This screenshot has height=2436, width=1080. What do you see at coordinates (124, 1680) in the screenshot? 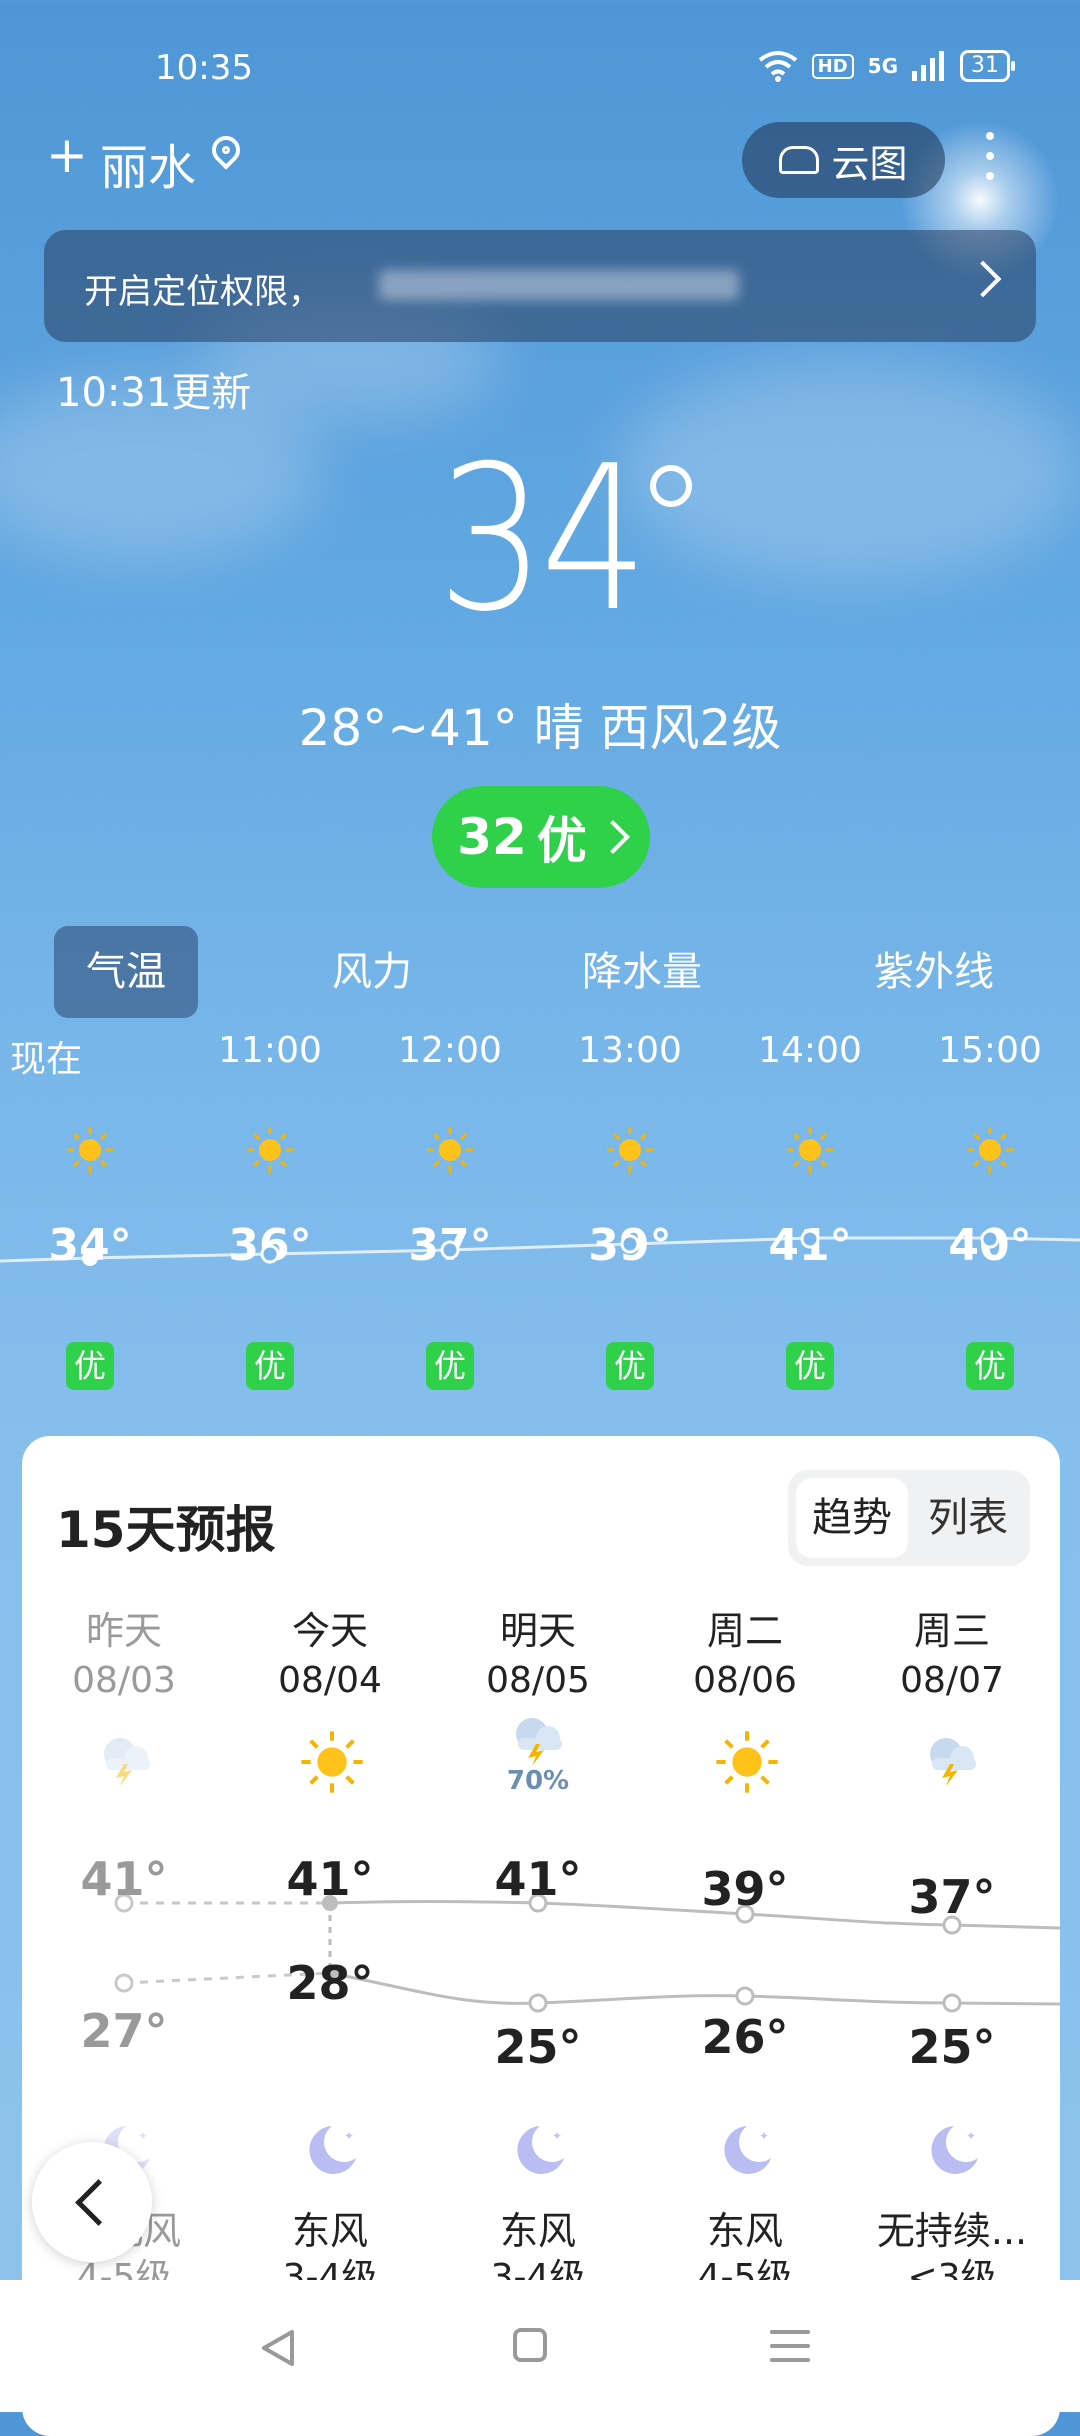
I see `day-date: 08/03` at bounding box center [124, 1680].